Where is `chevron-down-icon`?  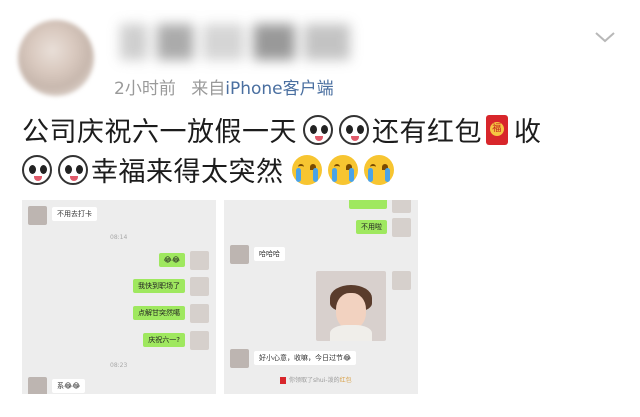
chevron-down-icon is located at coordinates (605, 37).